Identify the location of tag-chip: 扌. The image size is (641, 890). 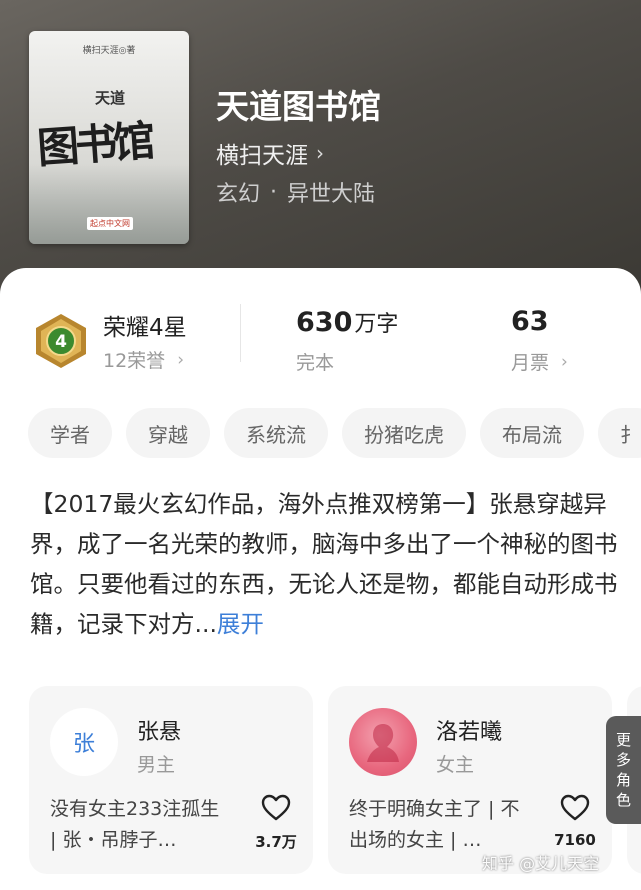
(619, 433).